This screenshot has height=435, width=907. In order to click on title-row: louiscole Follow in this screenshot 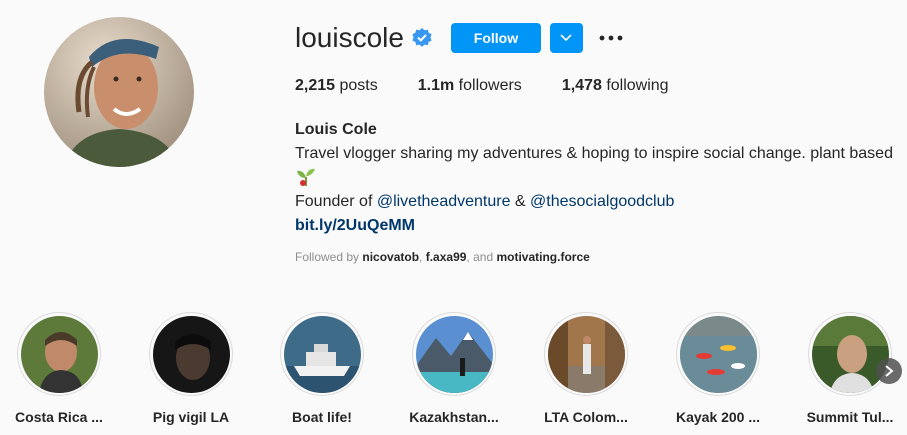, I will do `click(595, 38)`.